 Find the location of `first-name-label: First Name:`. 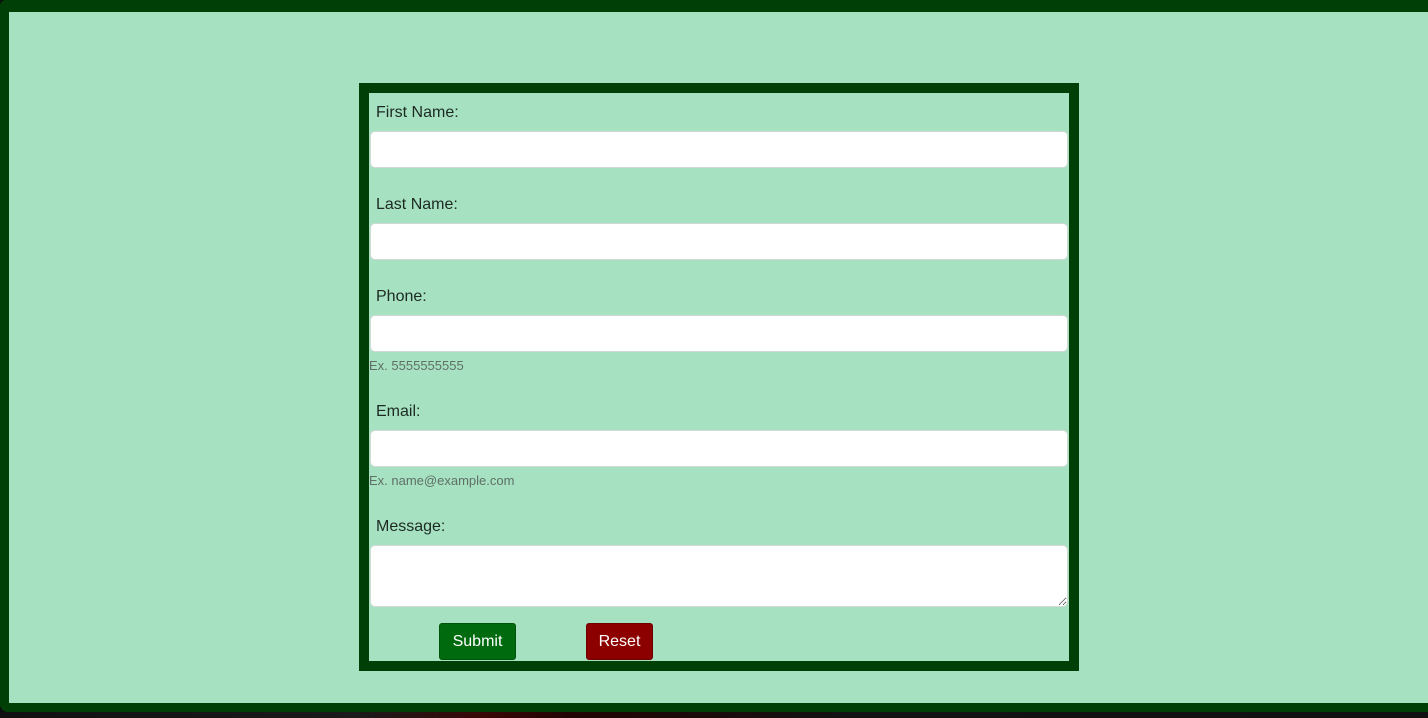

first-name-label: First Name: is located at coordinates (417, 112).